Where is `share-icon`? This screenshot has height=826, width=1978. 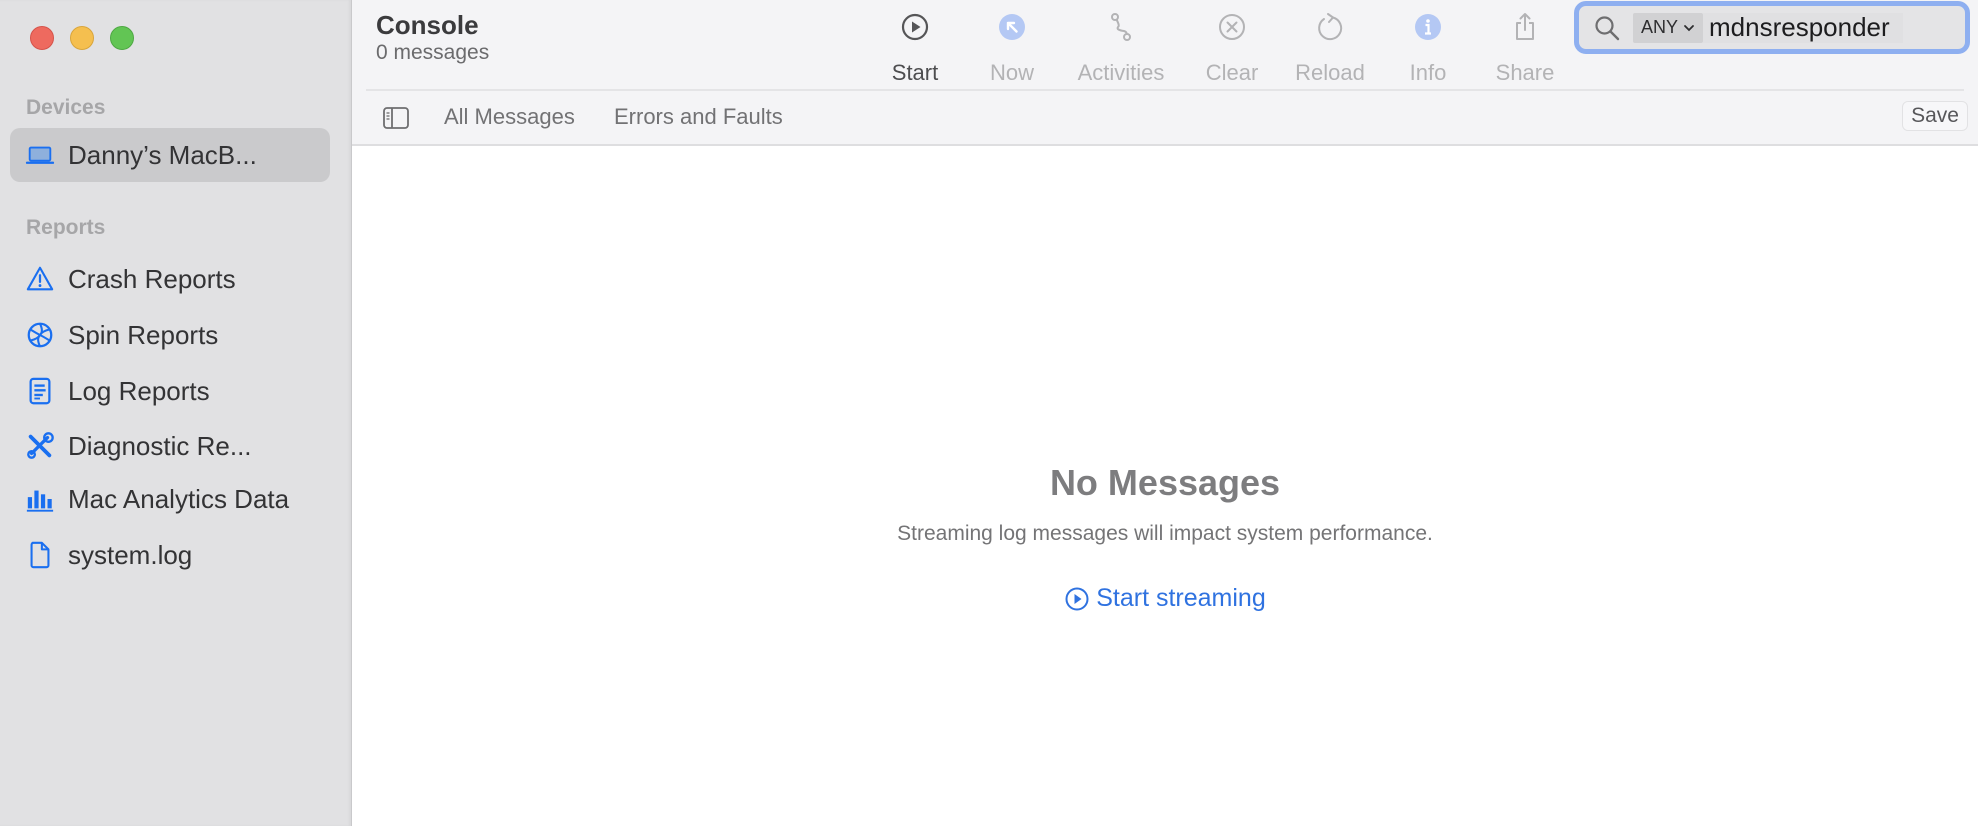
share-icon is located at coordinates (1525, 27).